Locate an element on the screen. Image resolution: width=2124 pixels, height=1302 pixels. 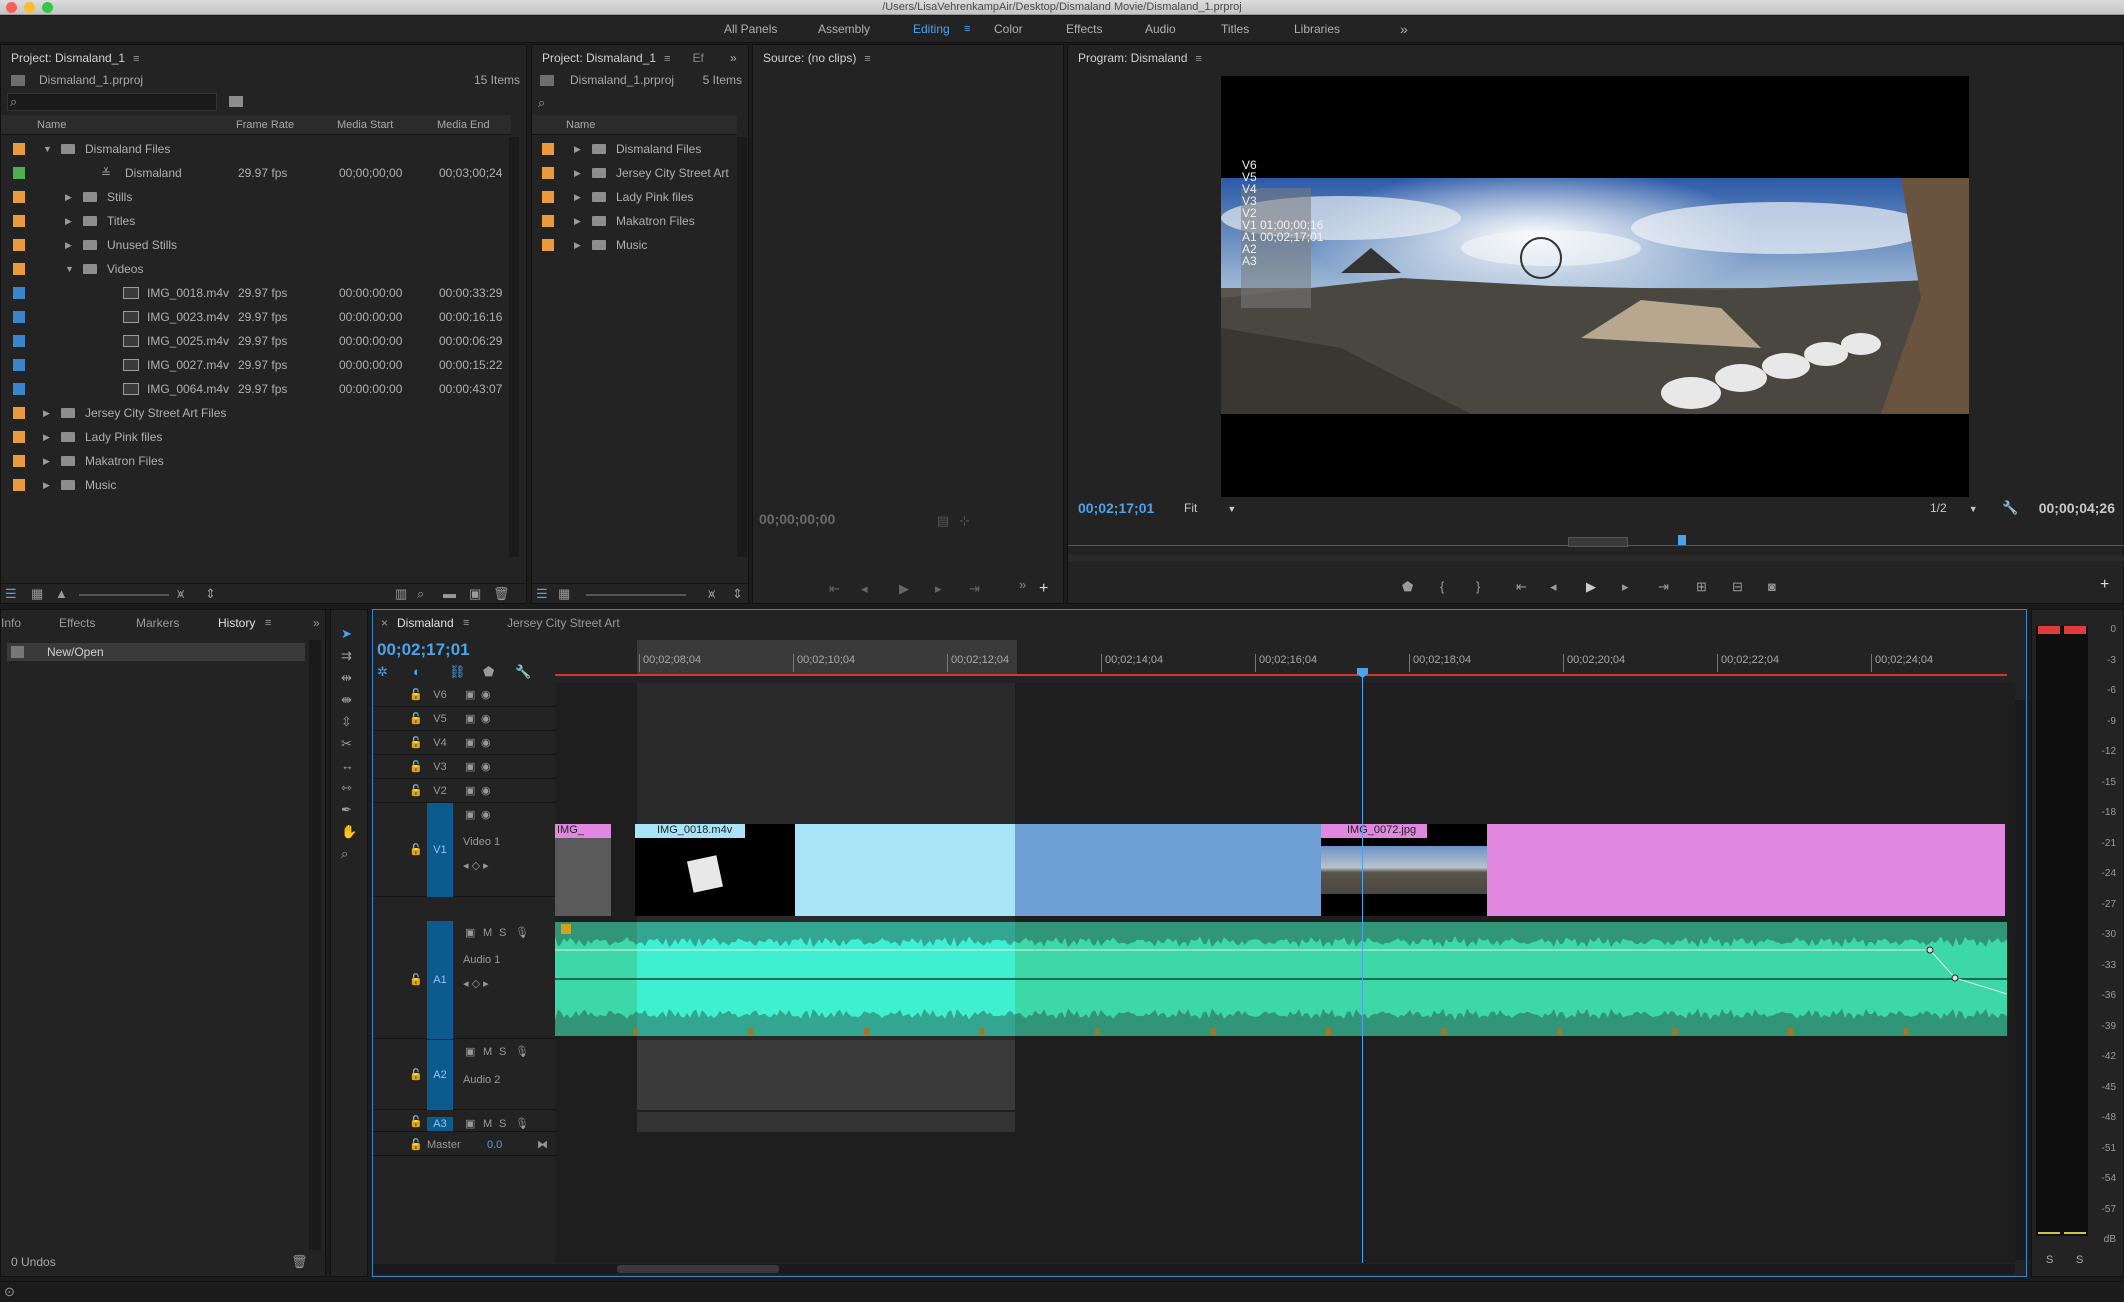
keyframe-nav-icon: ◂ ◇ ▸ is located at coordinates (476, 866).